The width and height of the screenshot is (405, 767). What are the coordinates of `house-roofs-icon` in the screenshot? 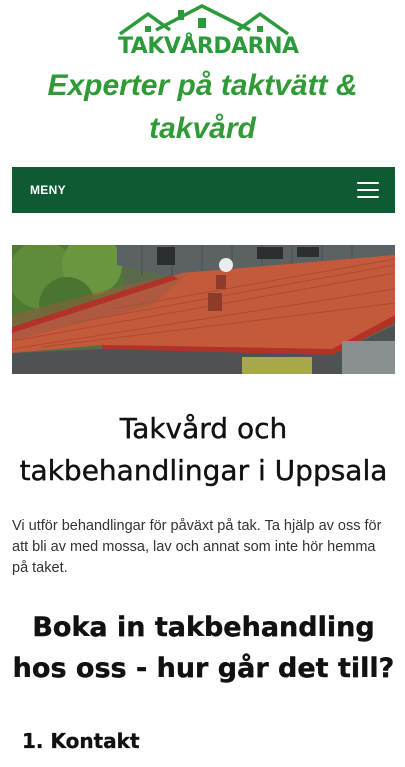 It's located at (204, 20).